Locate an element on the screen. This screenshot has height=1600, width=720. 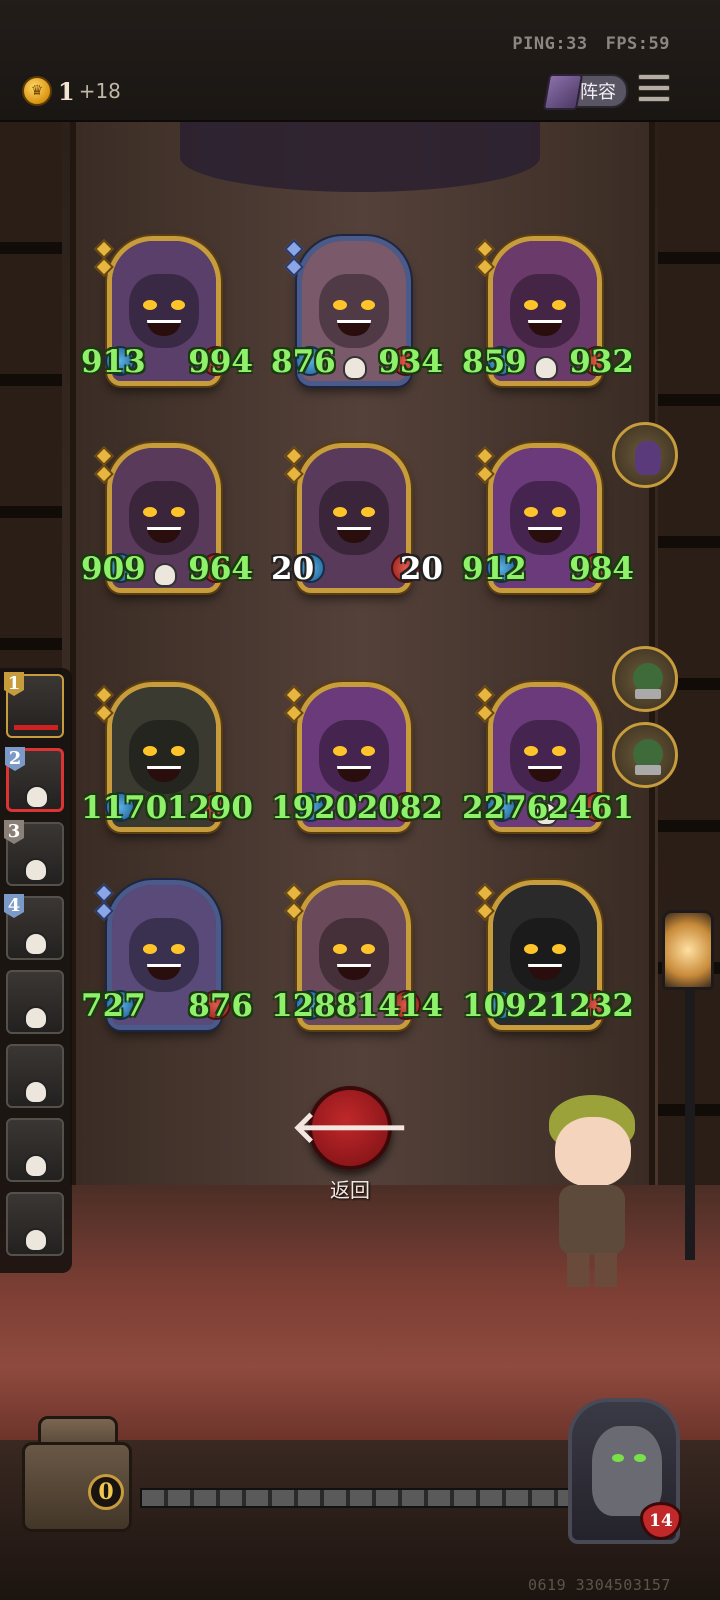
imp-buff-orb is located at coordinates (645, 455).